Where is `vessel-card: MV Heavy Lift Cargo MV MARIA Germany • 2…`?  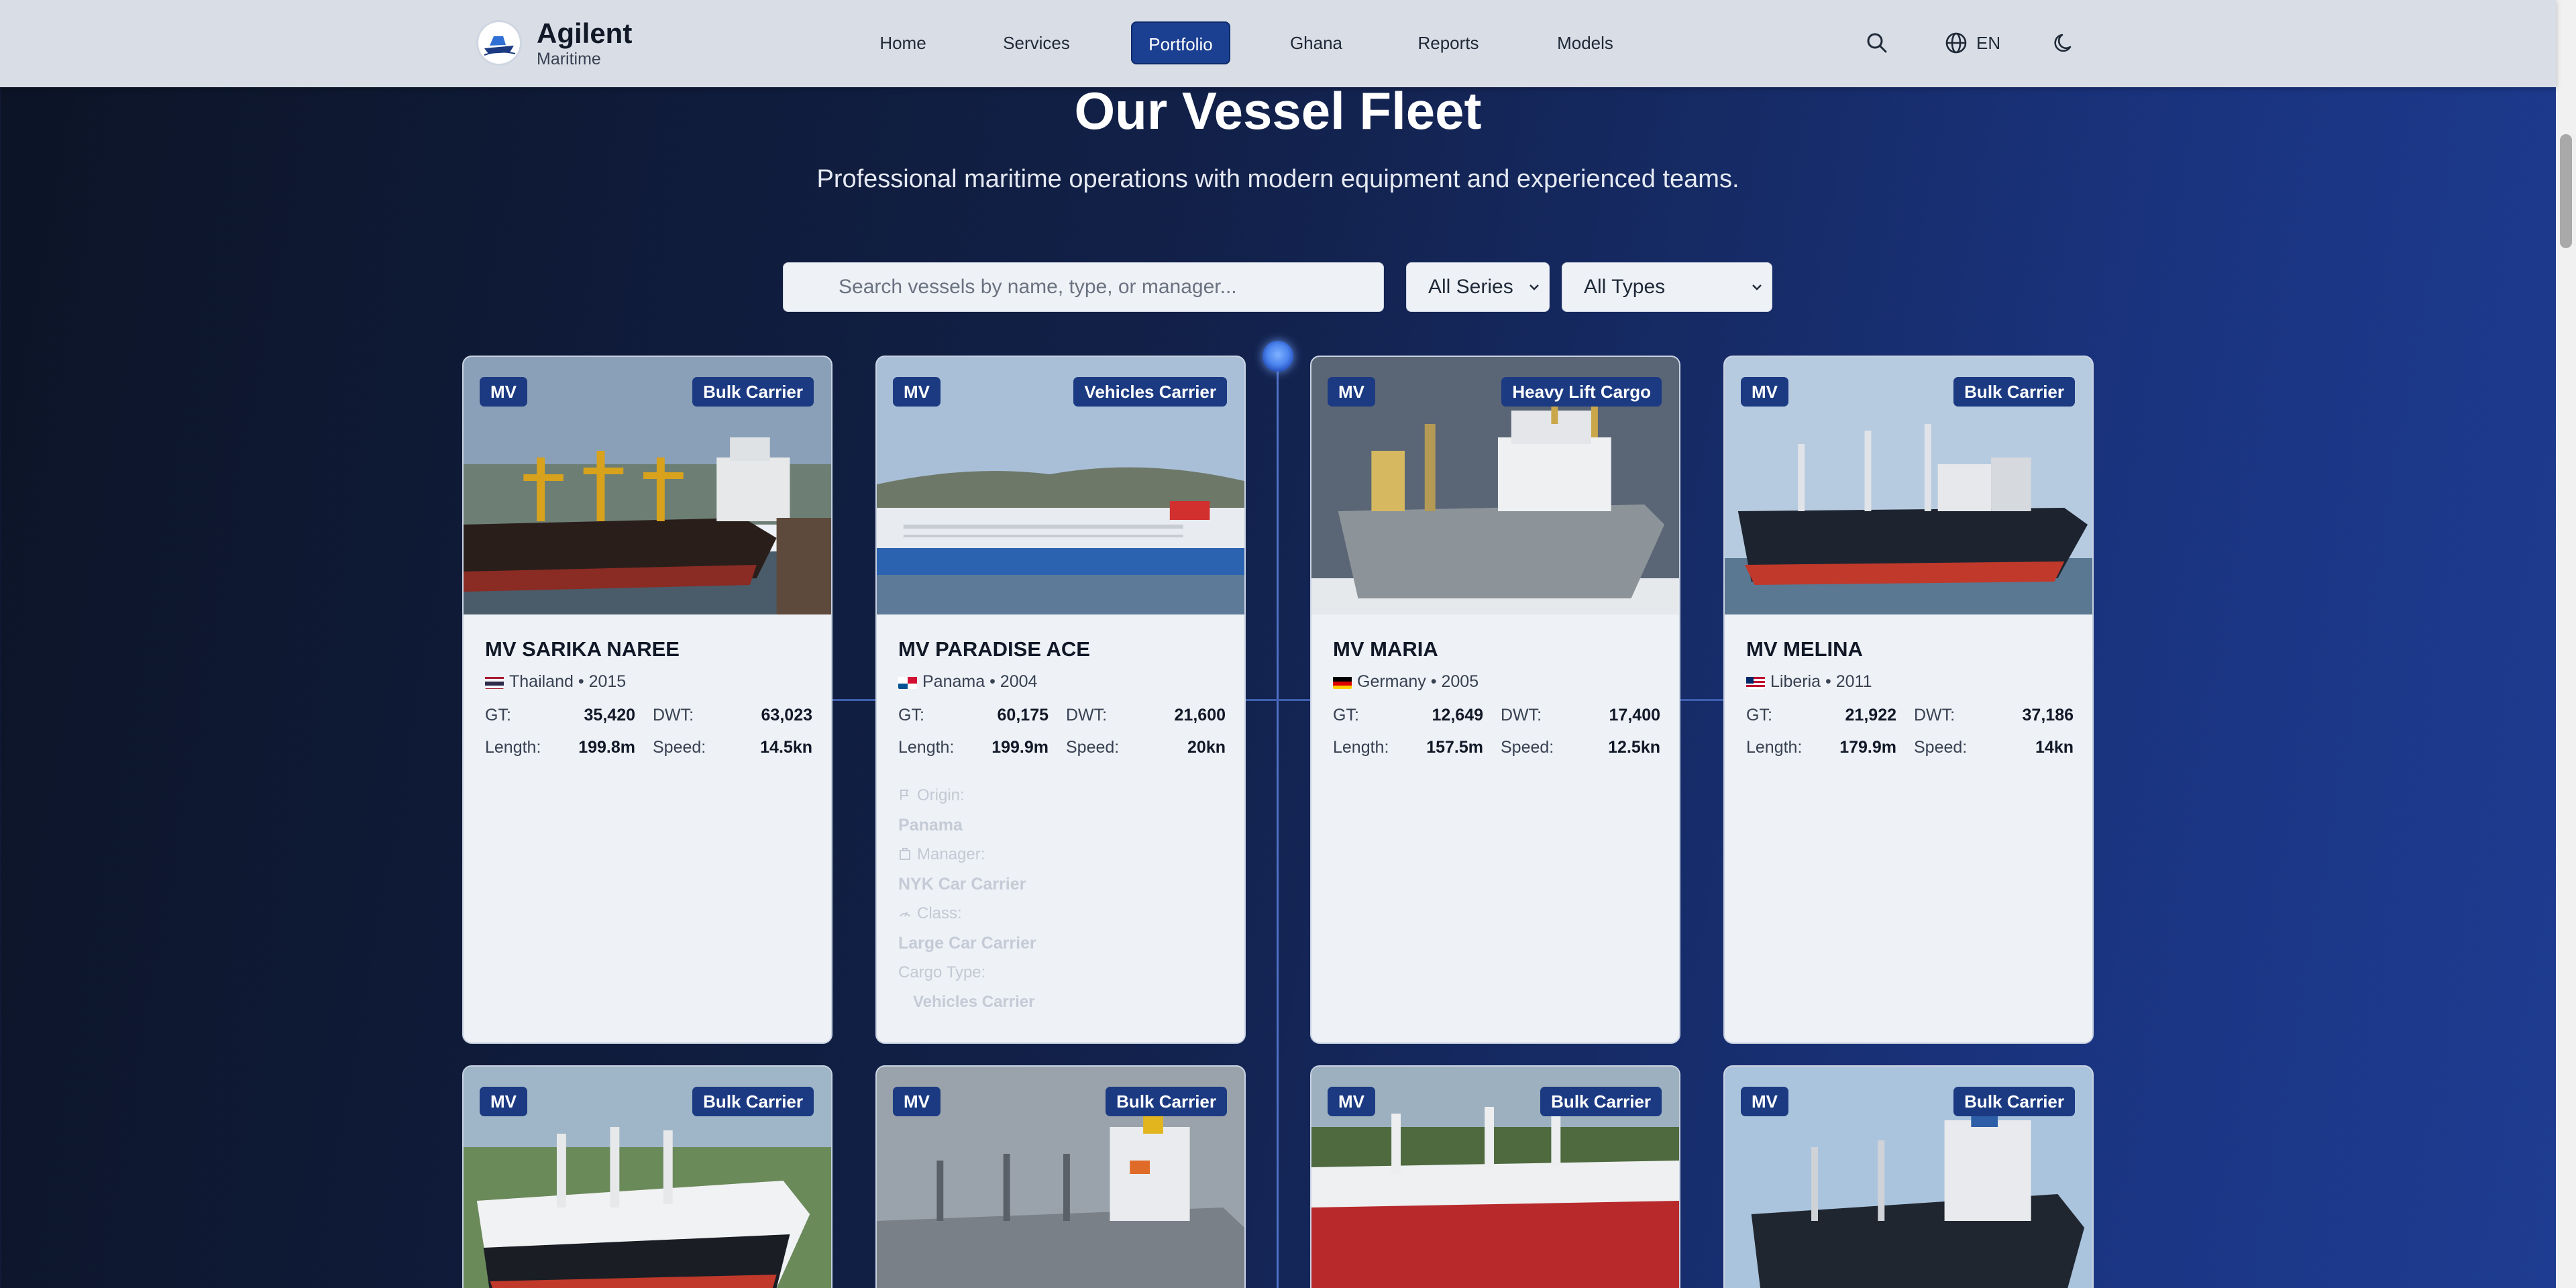 vessel-card: MV Heavy Lift Cargo MV MARIA Germany • 2… is located at coordinates (1495, 700).